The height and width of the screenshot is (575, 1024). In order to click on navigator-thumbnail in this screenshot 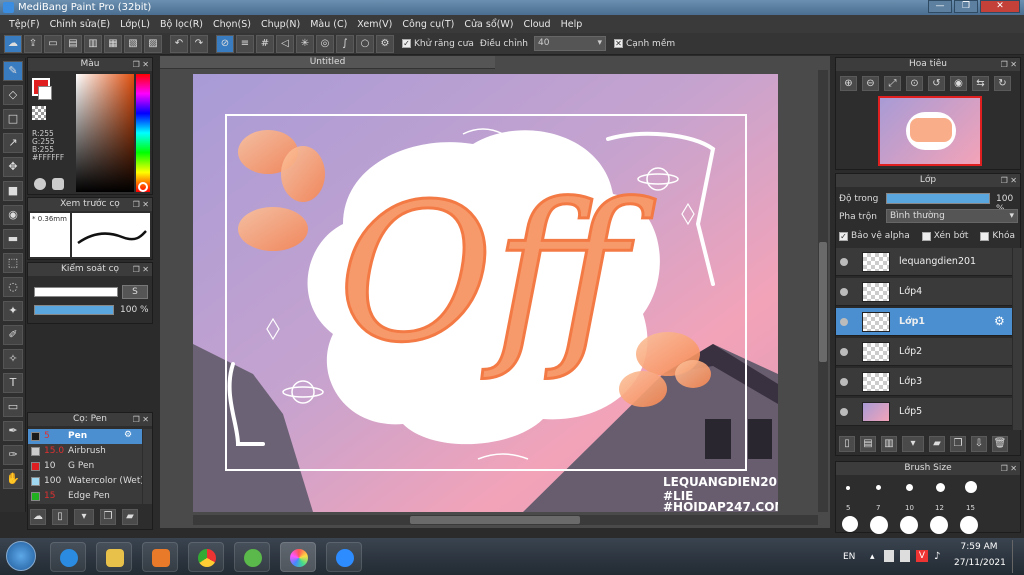, I will do `click(930, 131)`.